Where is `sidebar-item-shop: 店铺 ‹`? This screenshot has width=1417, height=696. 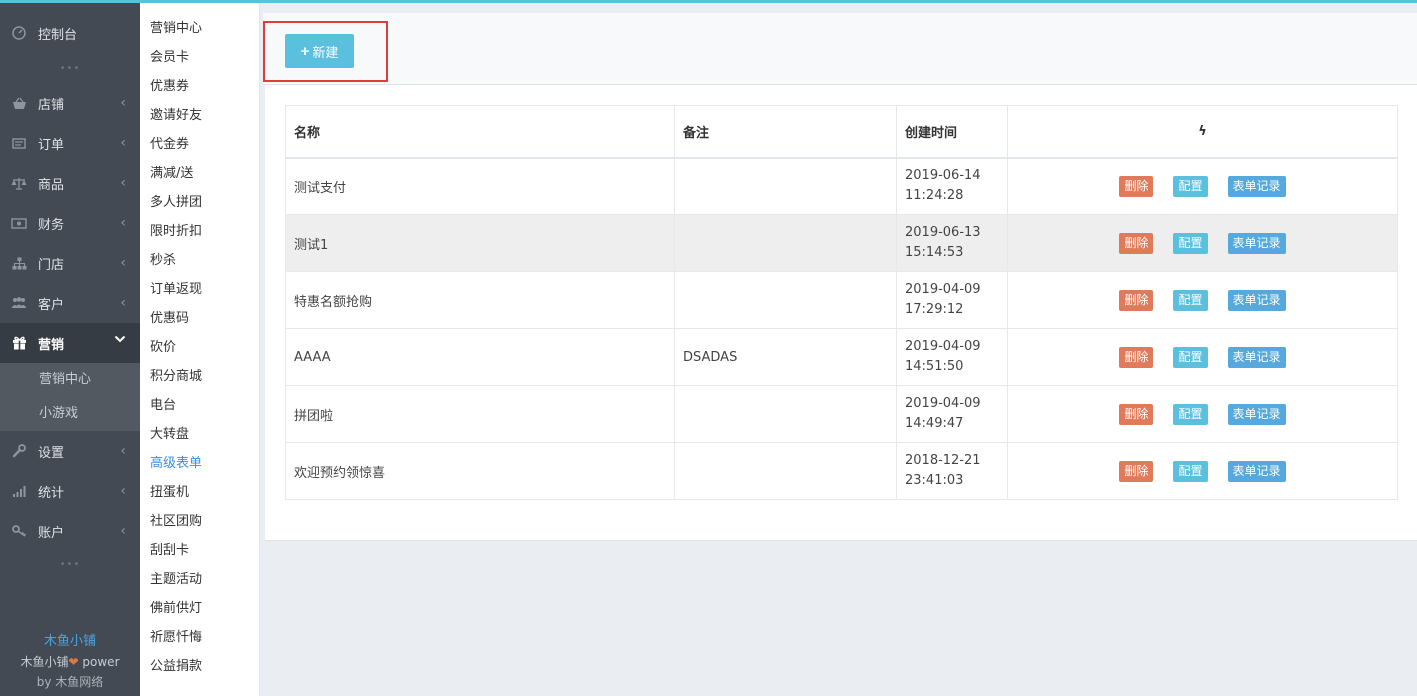
sidebar-item-shop: 店铺 ‹ is located at coordinates (70, 103).